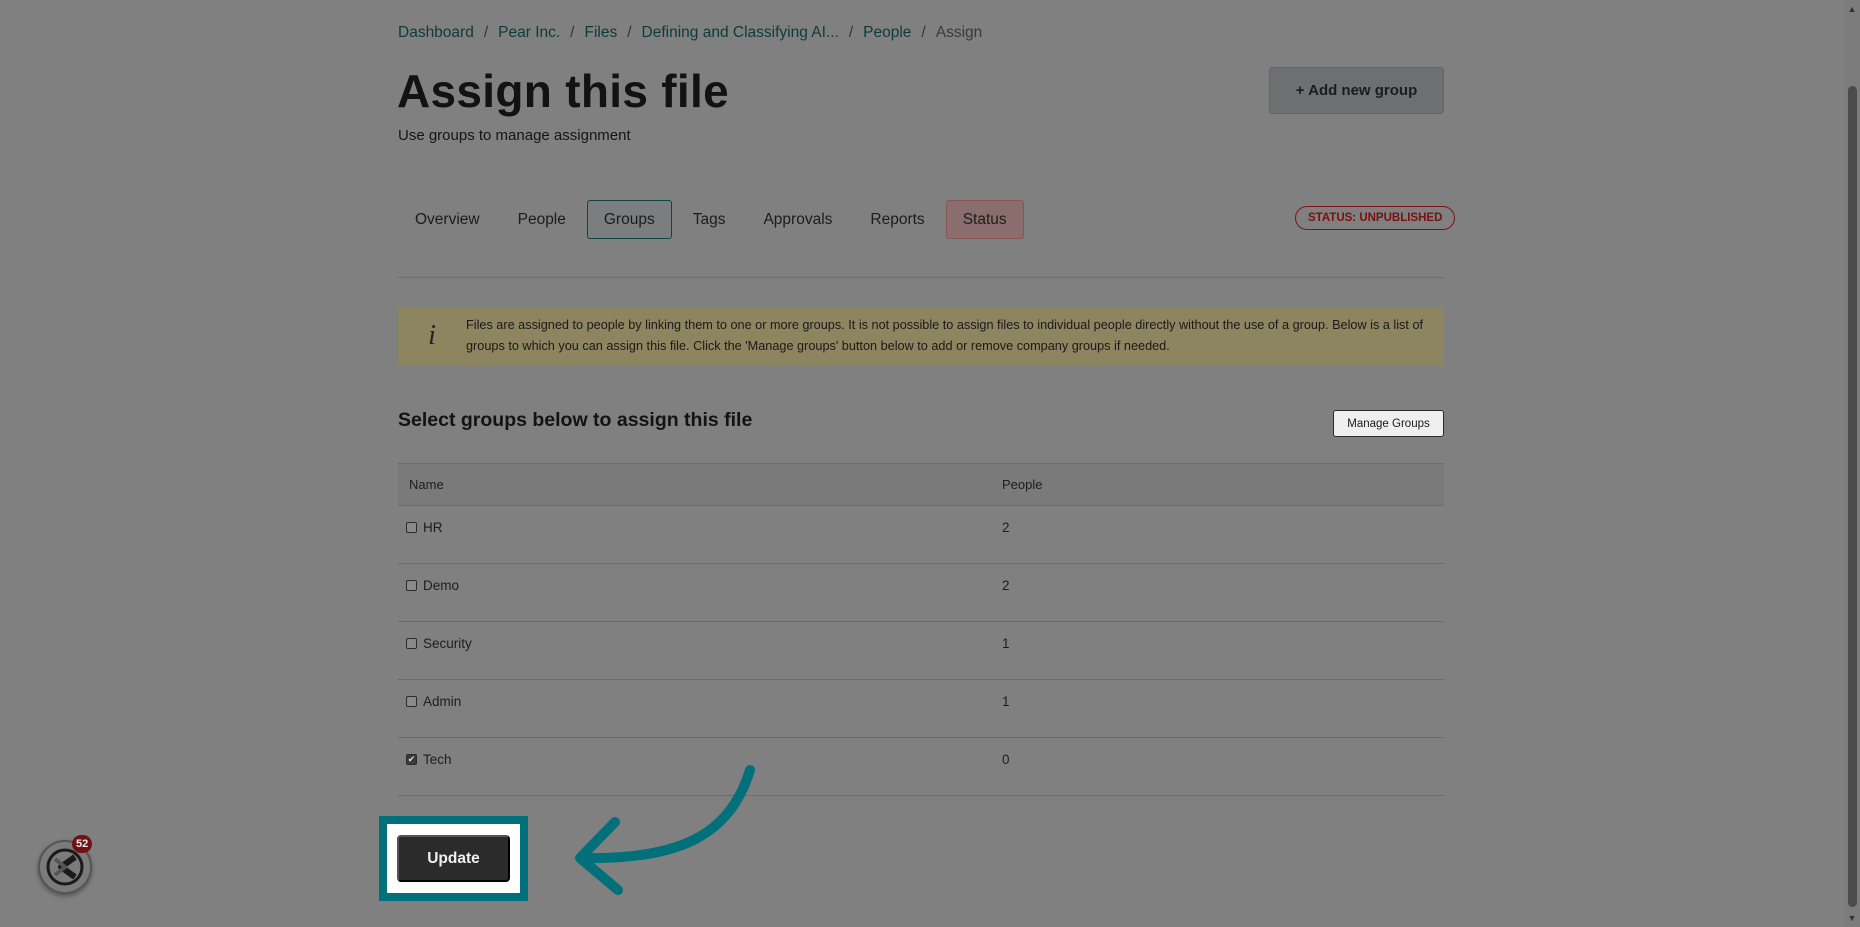 The width and height of the screenshot is (1860, 927). What do you see at coordinates (514, 135) in the screenshot?
I see `page-subtitle: Use groups to manage assignment` at bounding box center [514, 135].